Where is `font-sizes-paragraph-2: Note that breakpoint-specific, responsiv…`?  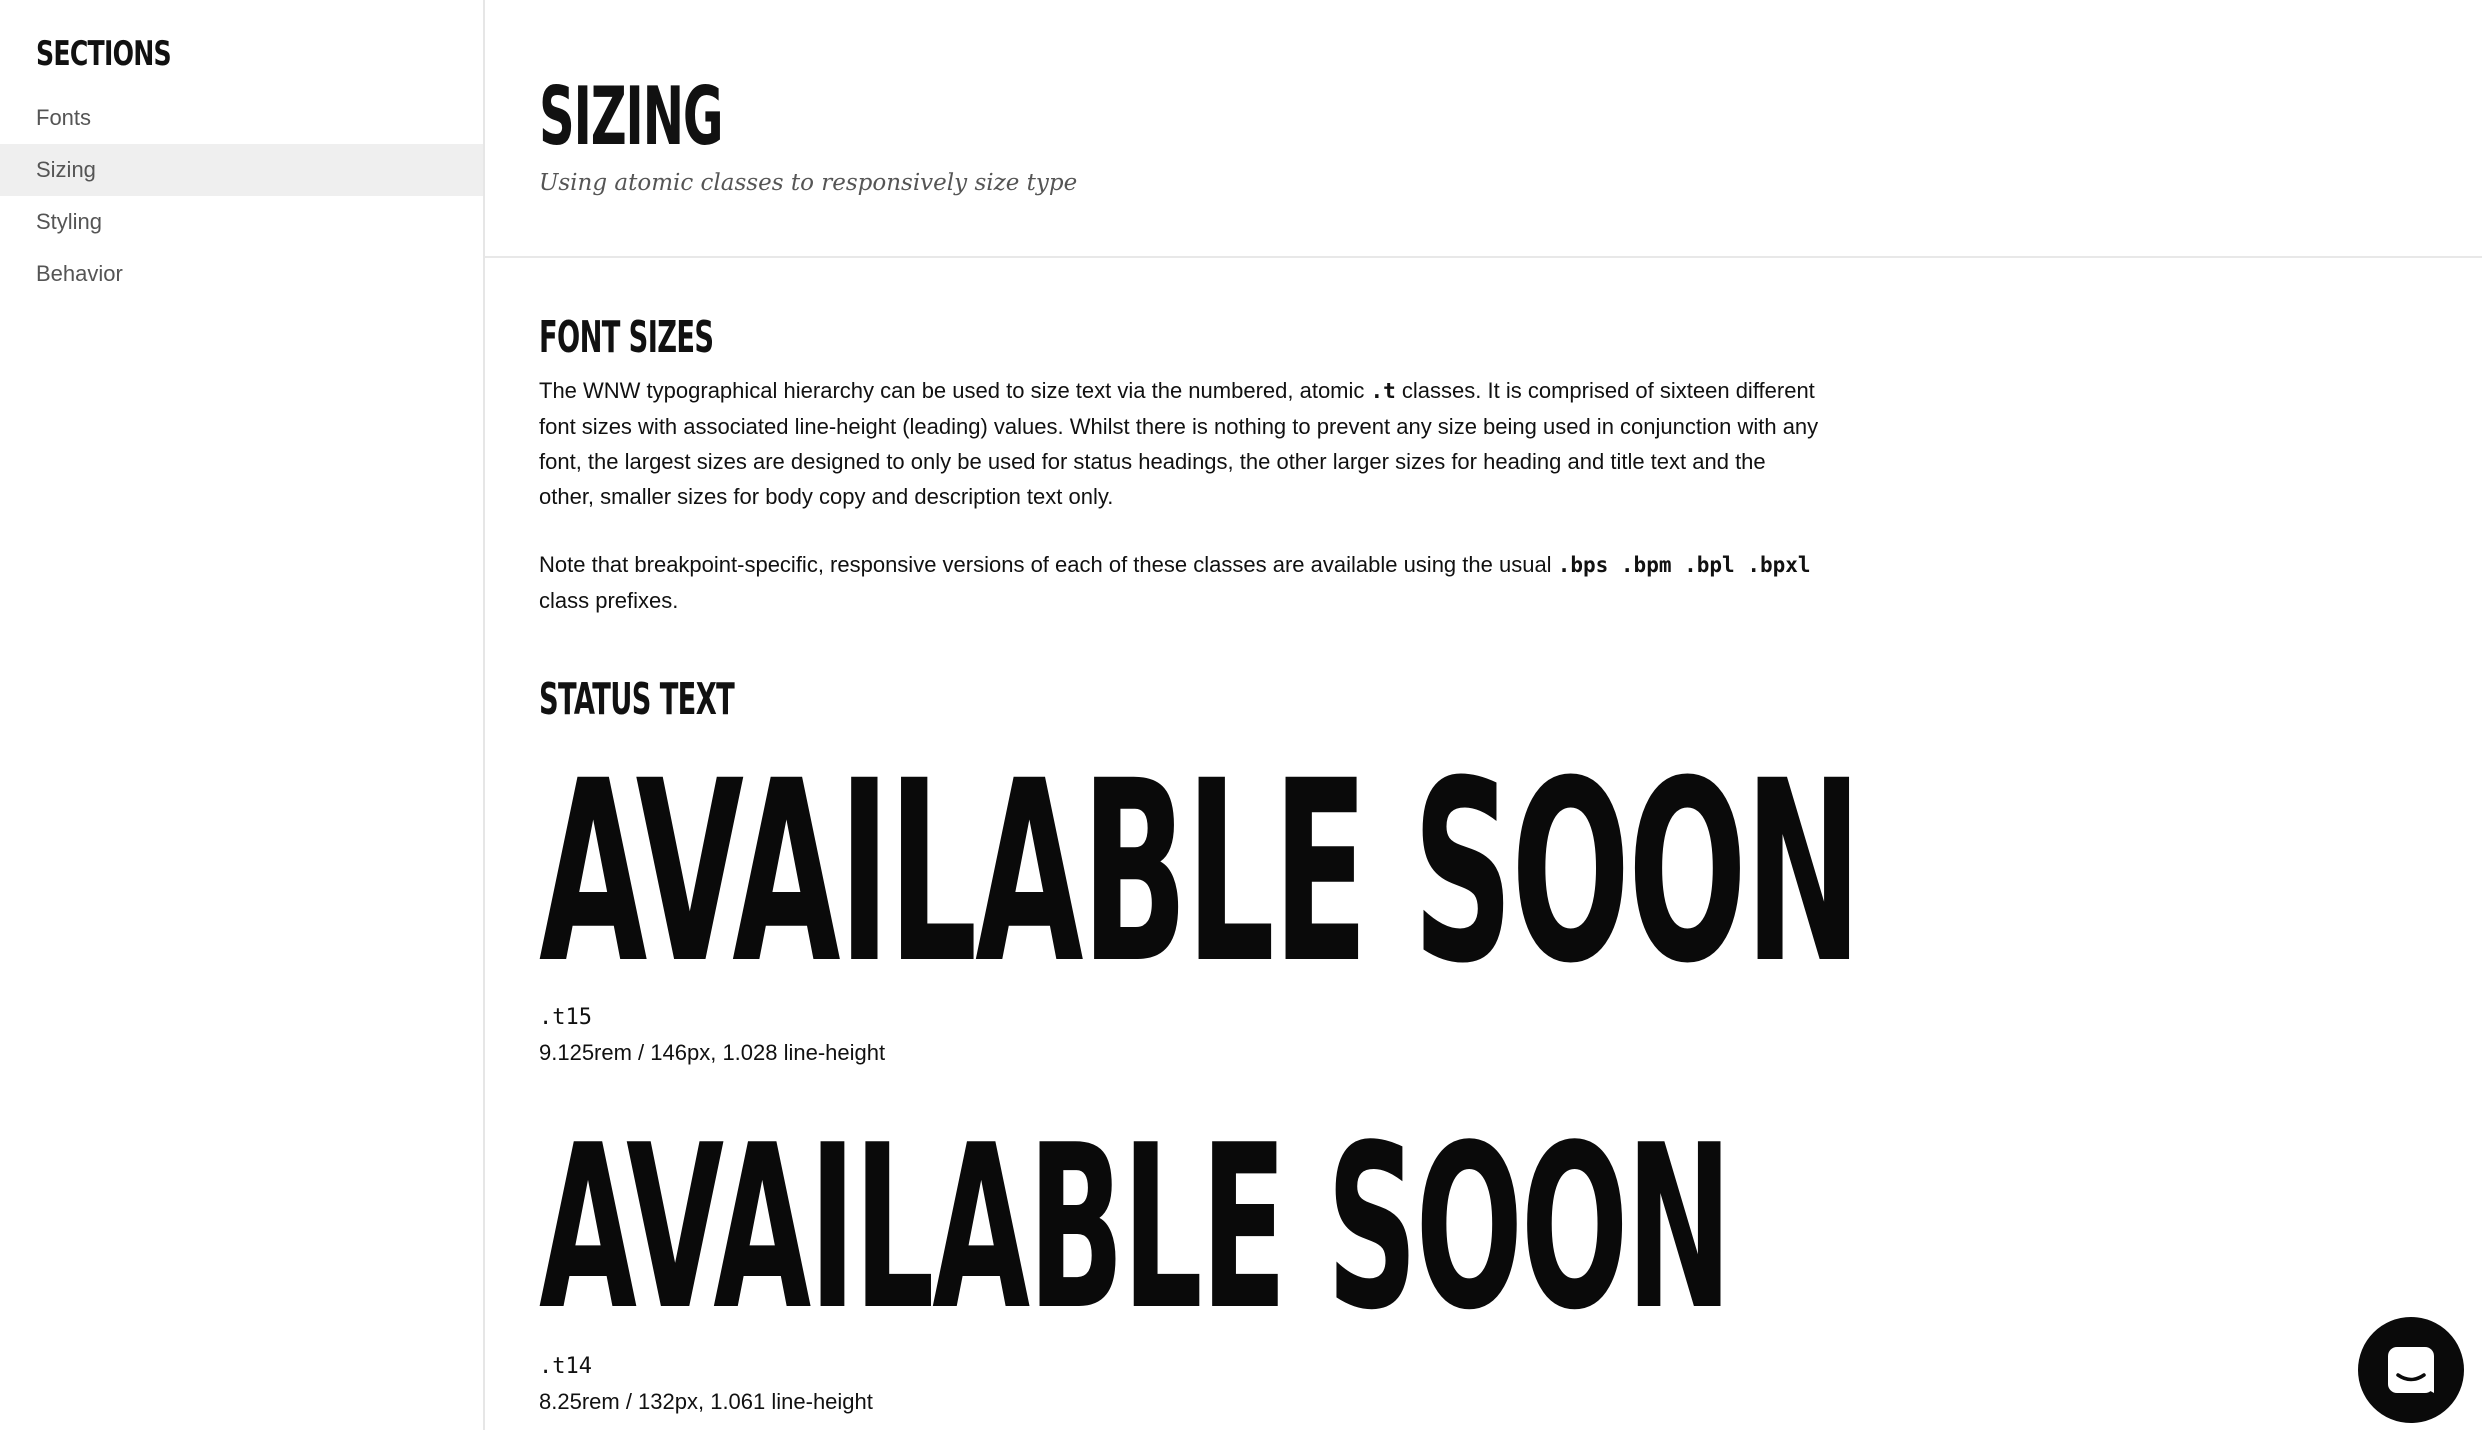
font-sizes-paragraph-2: Note that breakpoint-specific, responsiv… is located at coordinates (1179, 582).